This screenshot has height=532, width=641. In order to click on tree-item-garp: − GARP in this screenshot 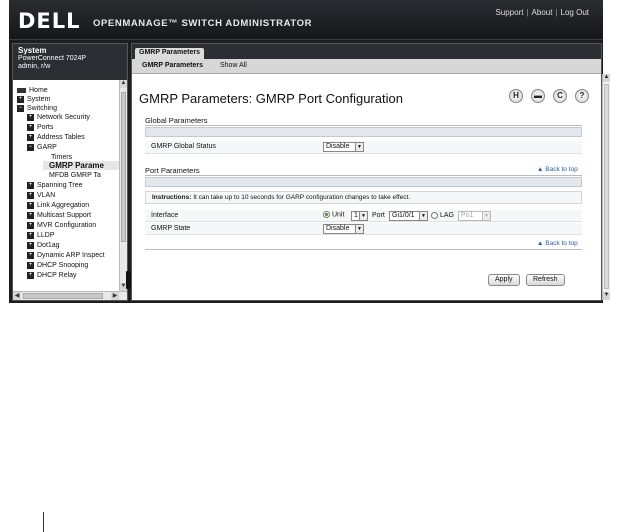, I will do `click(42, 147)`.